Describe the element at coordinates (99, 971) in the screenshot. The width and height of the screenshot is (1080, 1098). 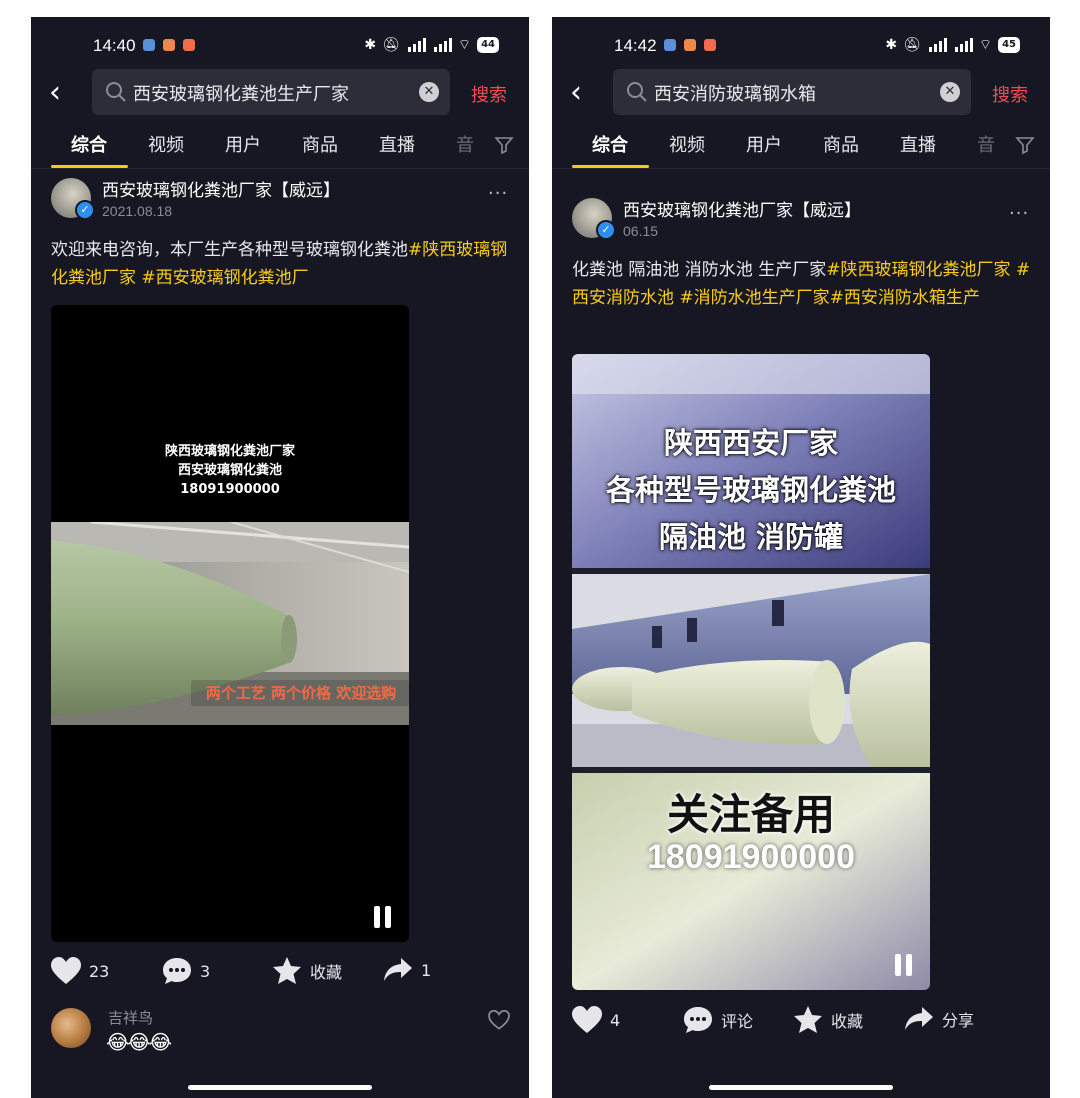
I see `like-count: 23` at that location.